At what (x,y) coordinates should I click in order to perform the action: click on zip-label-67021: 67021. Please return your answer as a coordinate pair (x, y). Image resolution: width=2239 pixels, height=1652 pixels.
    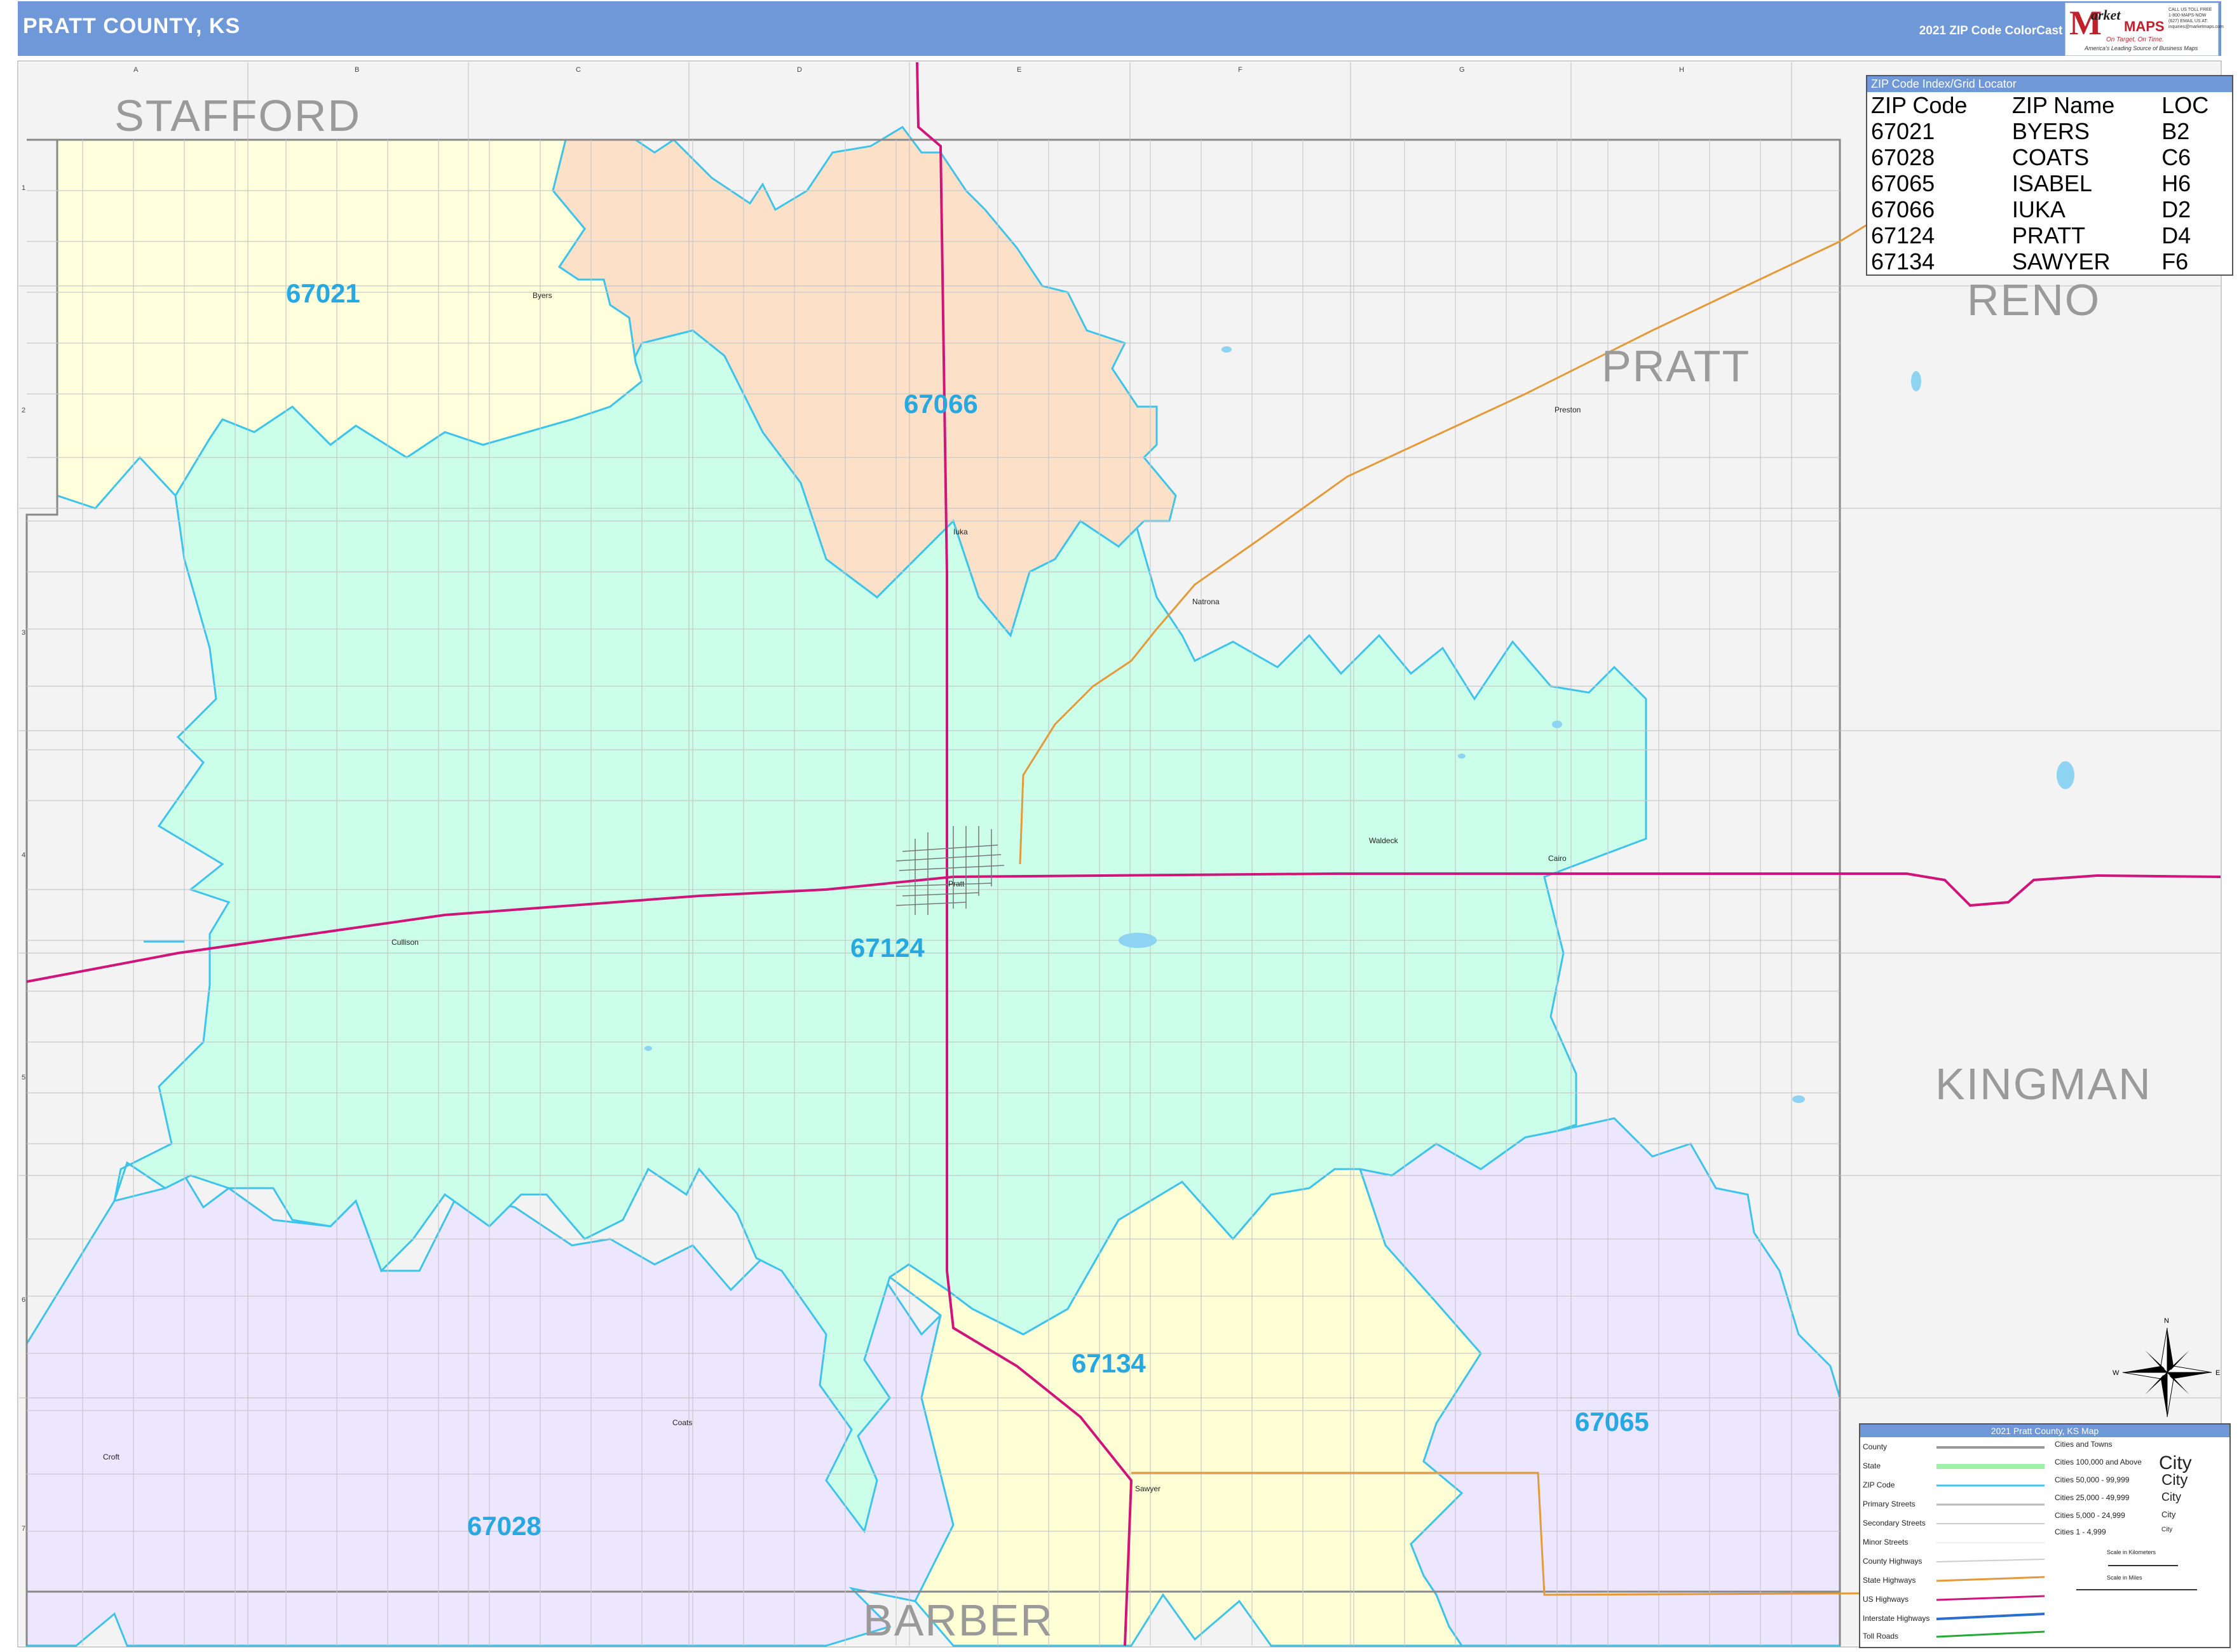
    Looking at the image, I should click on (323, 293).